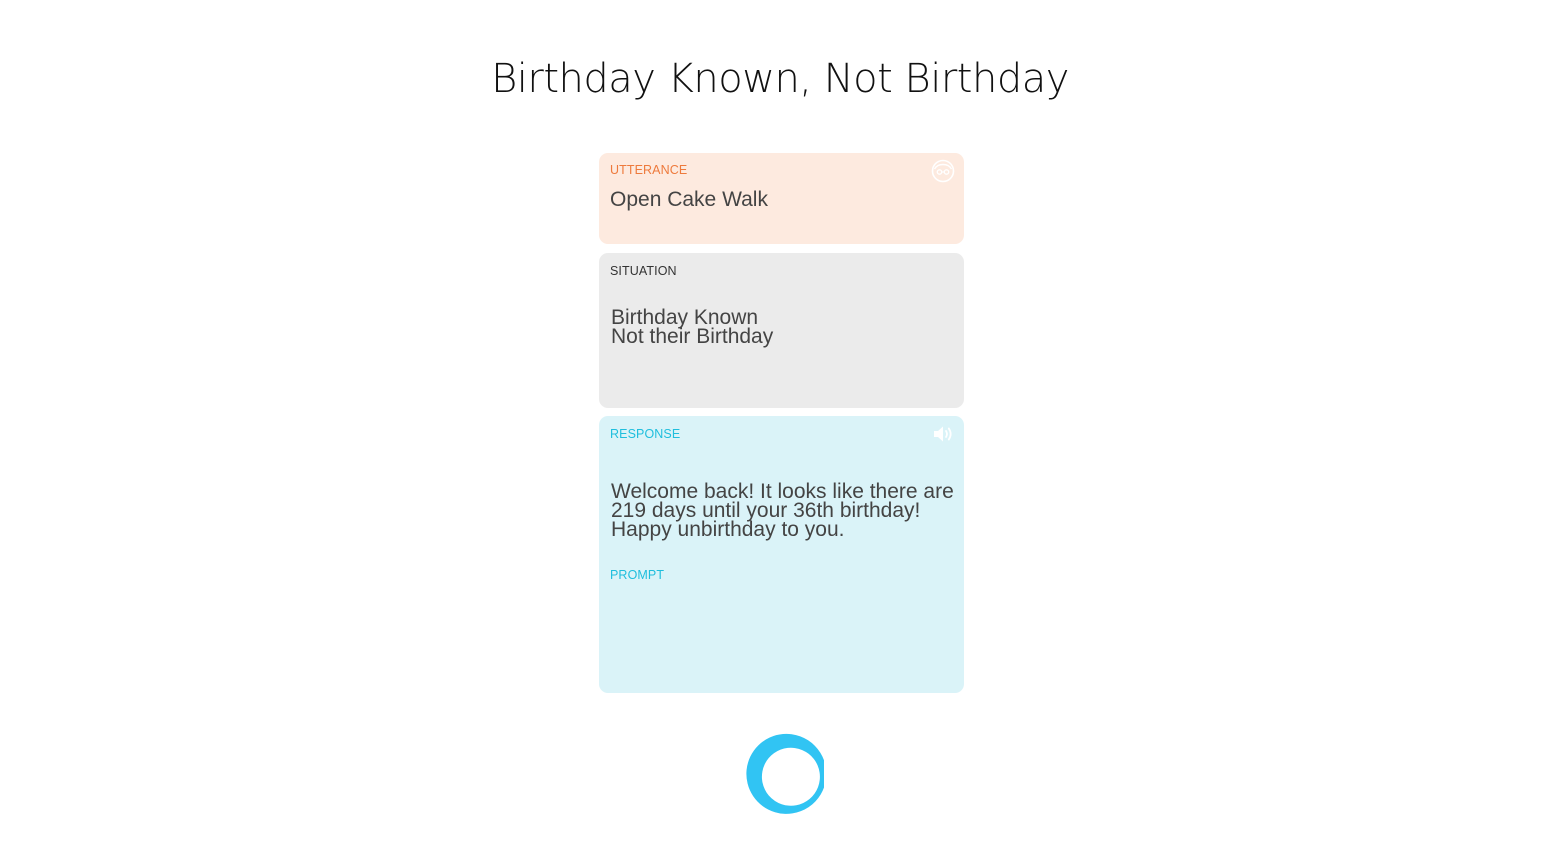 The height and width of the screenshot is (845, 1560). I want to click on prompt-label: PROMPT, so click(637, 575).